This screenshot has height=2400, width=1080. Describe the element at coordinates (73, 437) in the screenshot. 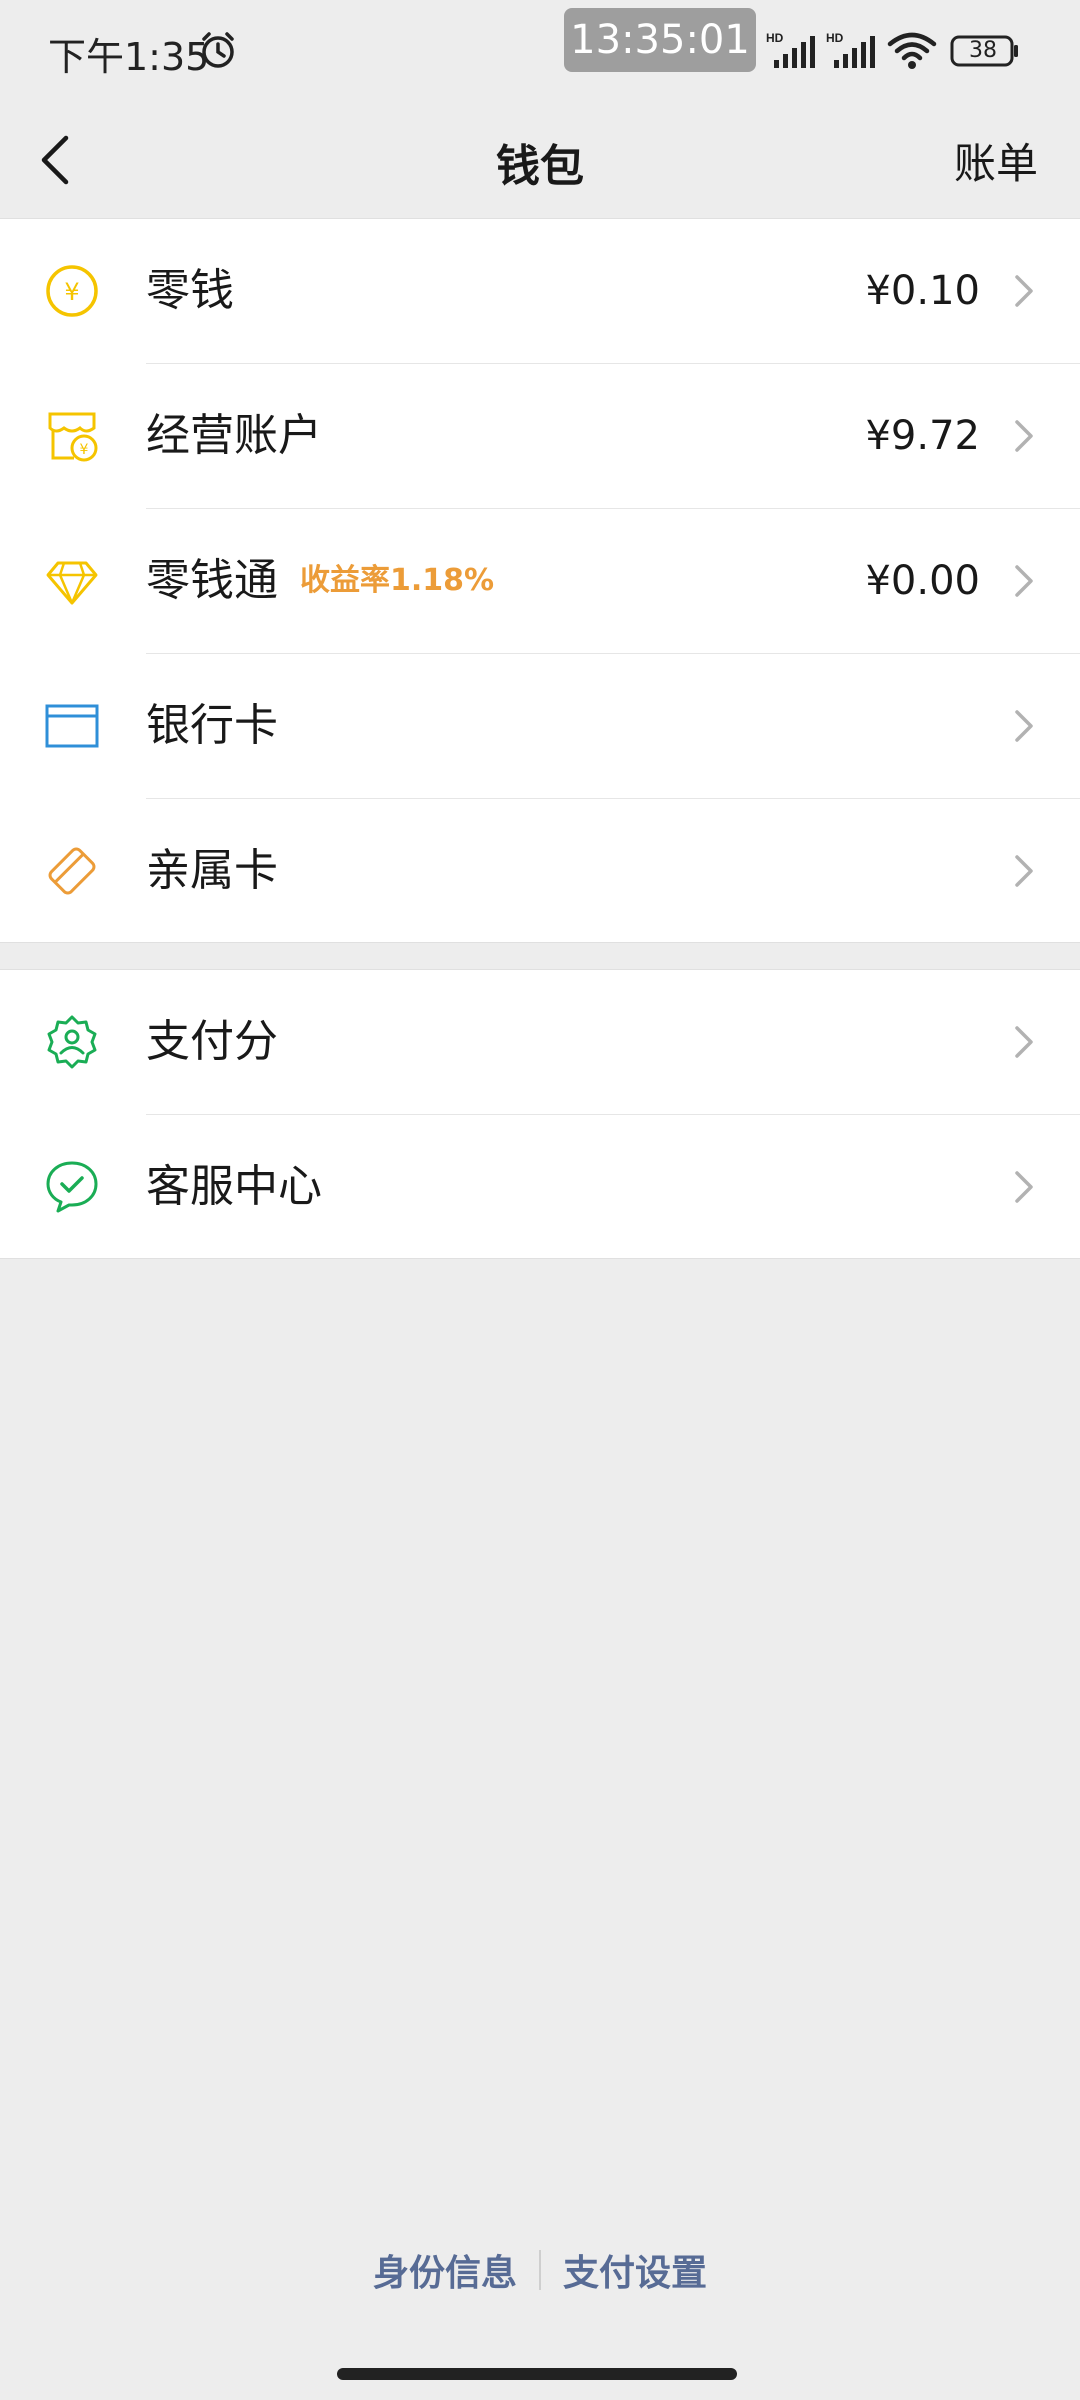

I see `shop-account-icon: ¥` at that location.